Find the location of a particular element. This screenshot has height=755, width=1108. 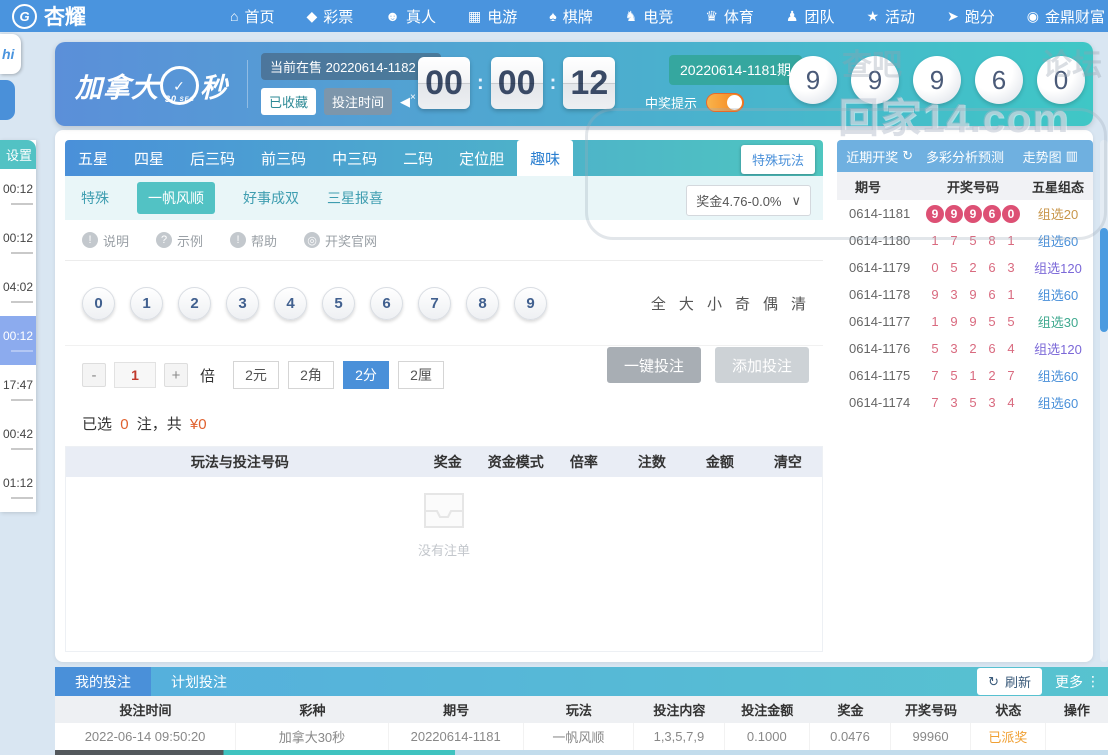

tab-plan-bets: 计划投注 is located at coordinates (199, 681).